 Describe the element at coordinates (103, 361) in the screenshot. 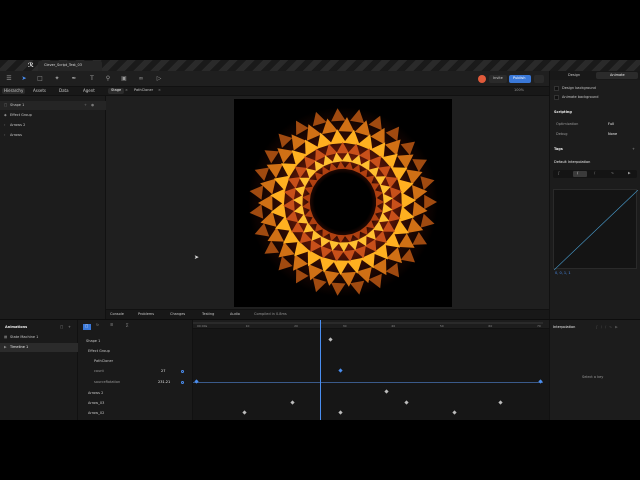

I see `property-row-pathcloner: PathCloner` at that location.